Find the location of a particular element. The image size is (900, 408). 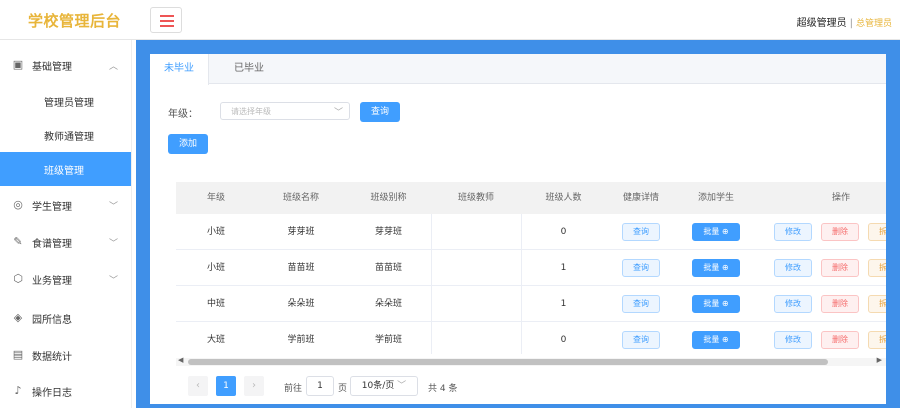

sidebar-item-logs: ♪ 操作日志 is located at coordinates (66, 391).